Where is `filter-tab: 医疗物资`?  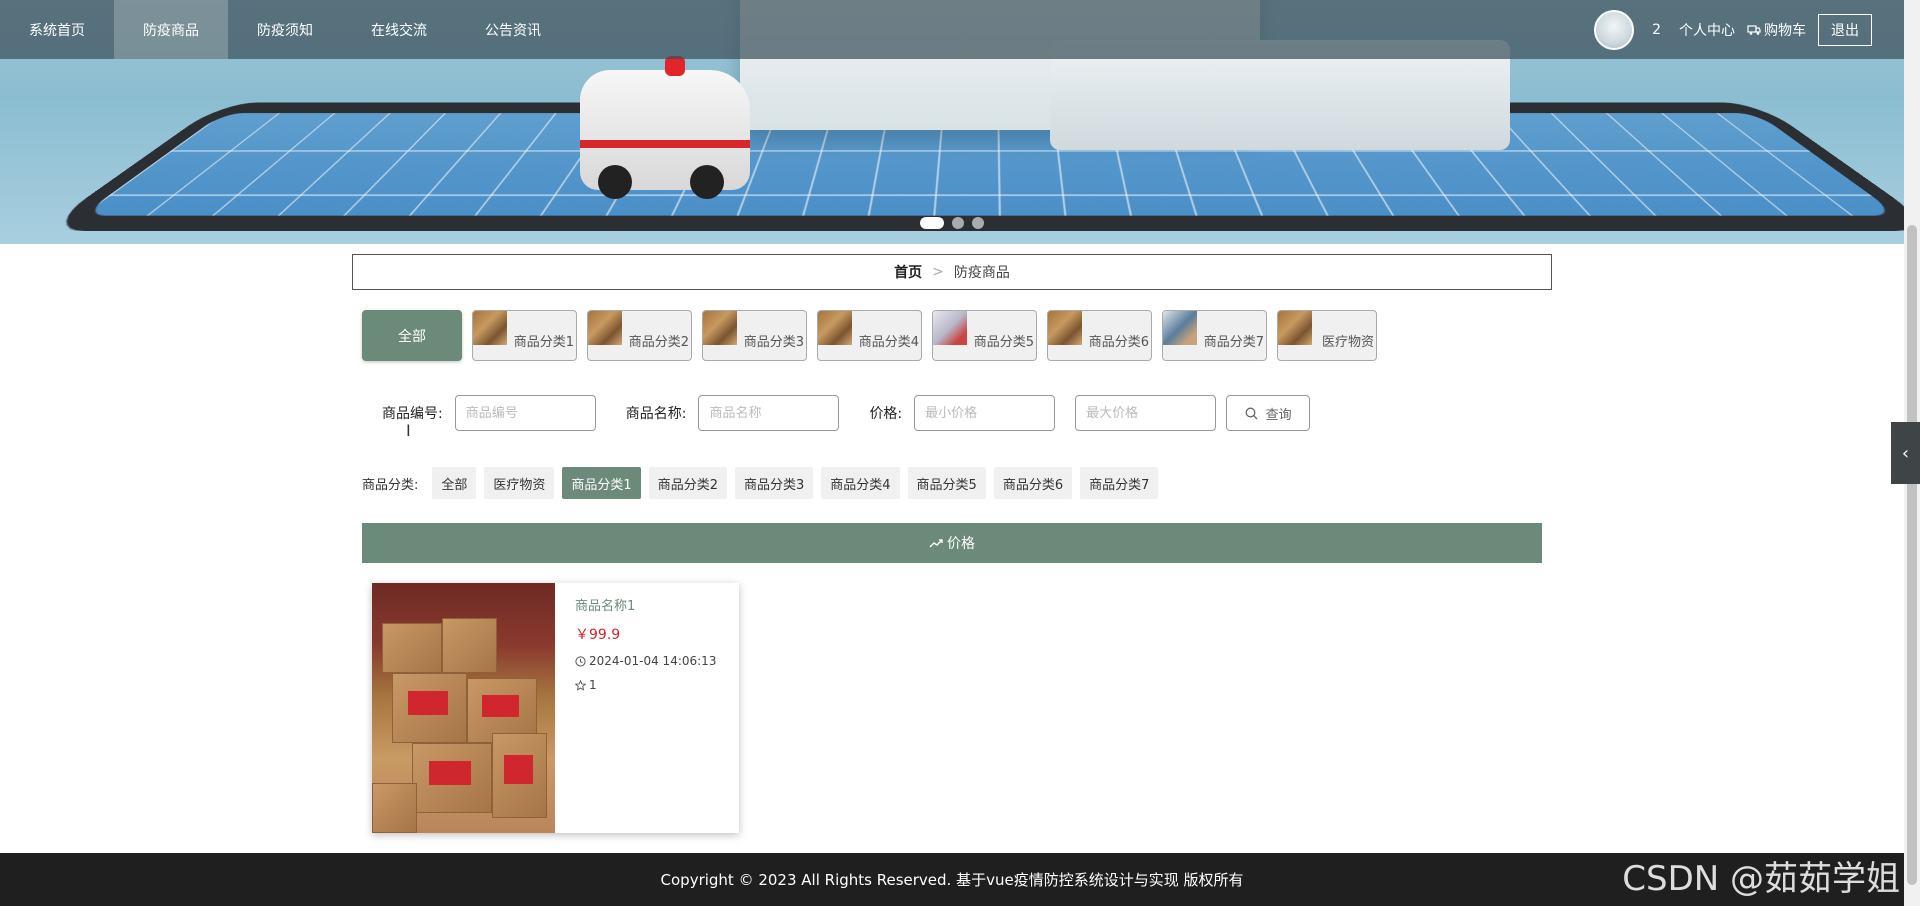 filter-tab: 医疗物资 is located at coordinates (519, 483).